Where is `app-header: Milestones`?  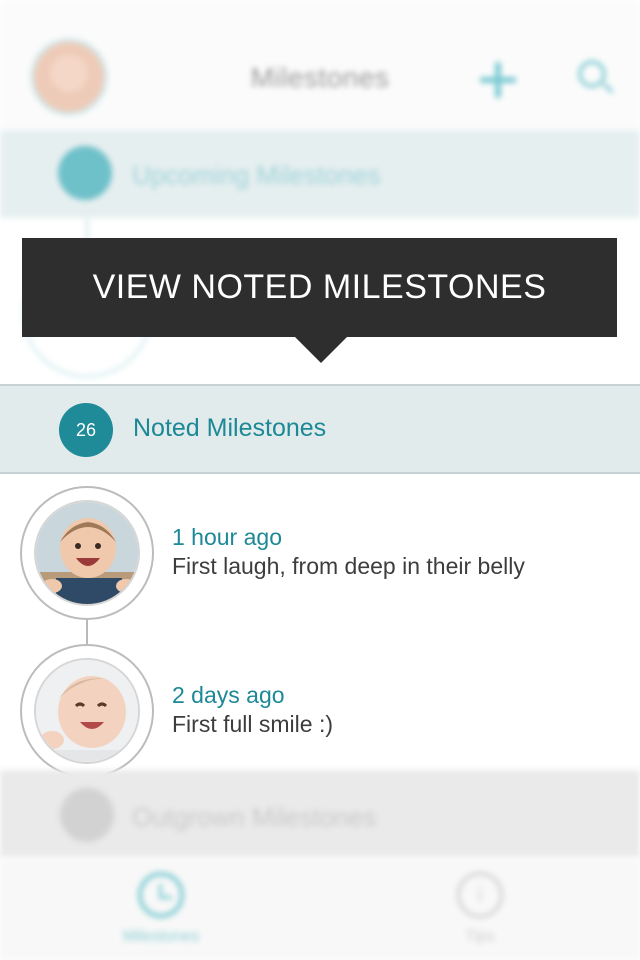 app-header: Milestones is located at coordinates (320, 65).